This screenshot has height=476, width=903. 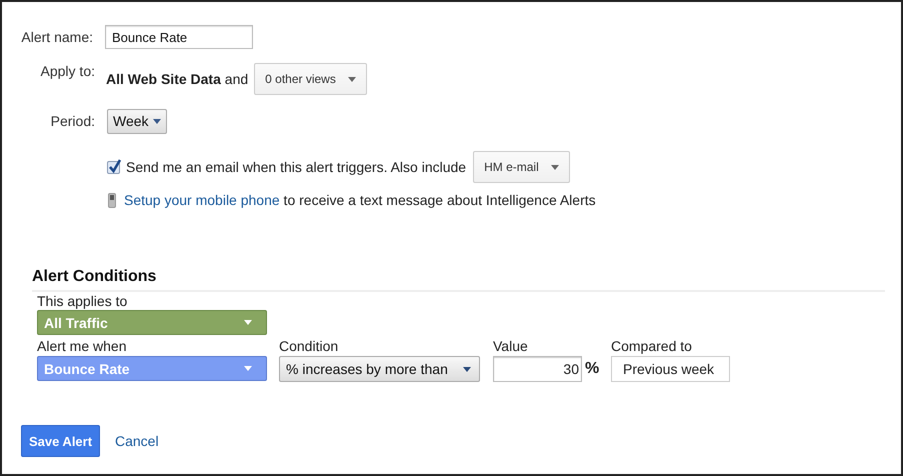 I want to click on email-dropdown: HM e-mail, so click(x=521, y=167).